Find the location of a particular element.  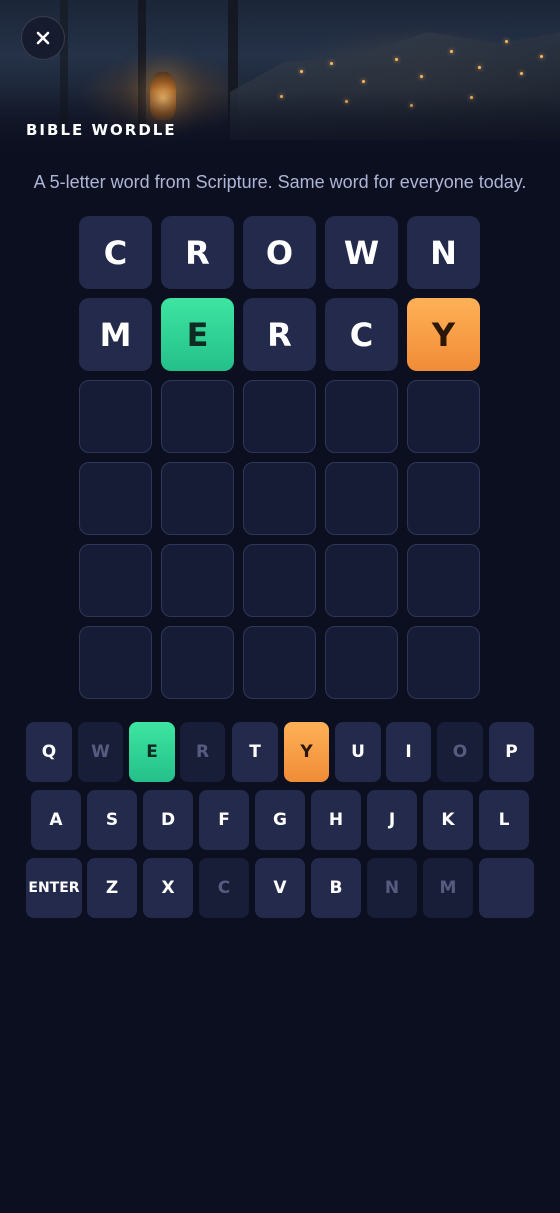

key-j: J is located at coordinates (392, 820).